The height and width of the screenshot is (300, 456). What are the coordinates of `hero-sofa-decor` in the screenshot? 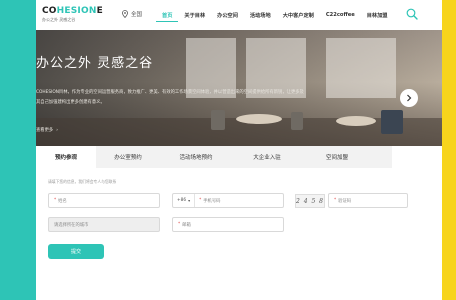 It's located at (392, 122).